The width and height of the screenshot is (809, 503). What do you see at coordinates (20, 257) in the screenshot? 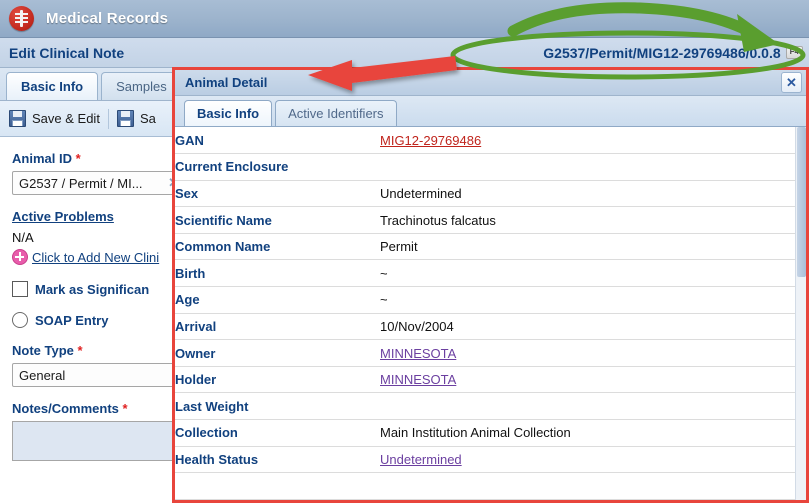
I see `plus-circle-icon` at bounding box center [20, 257].